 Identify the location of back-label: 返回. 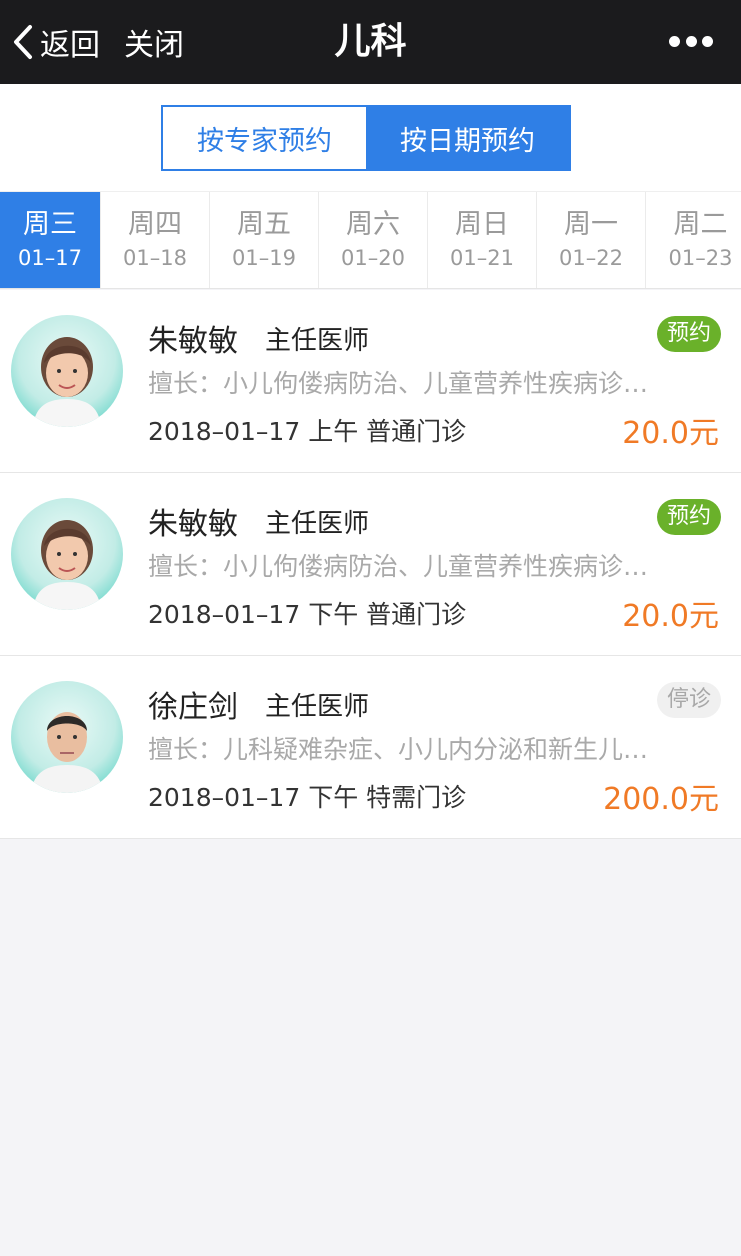
(70, 45).